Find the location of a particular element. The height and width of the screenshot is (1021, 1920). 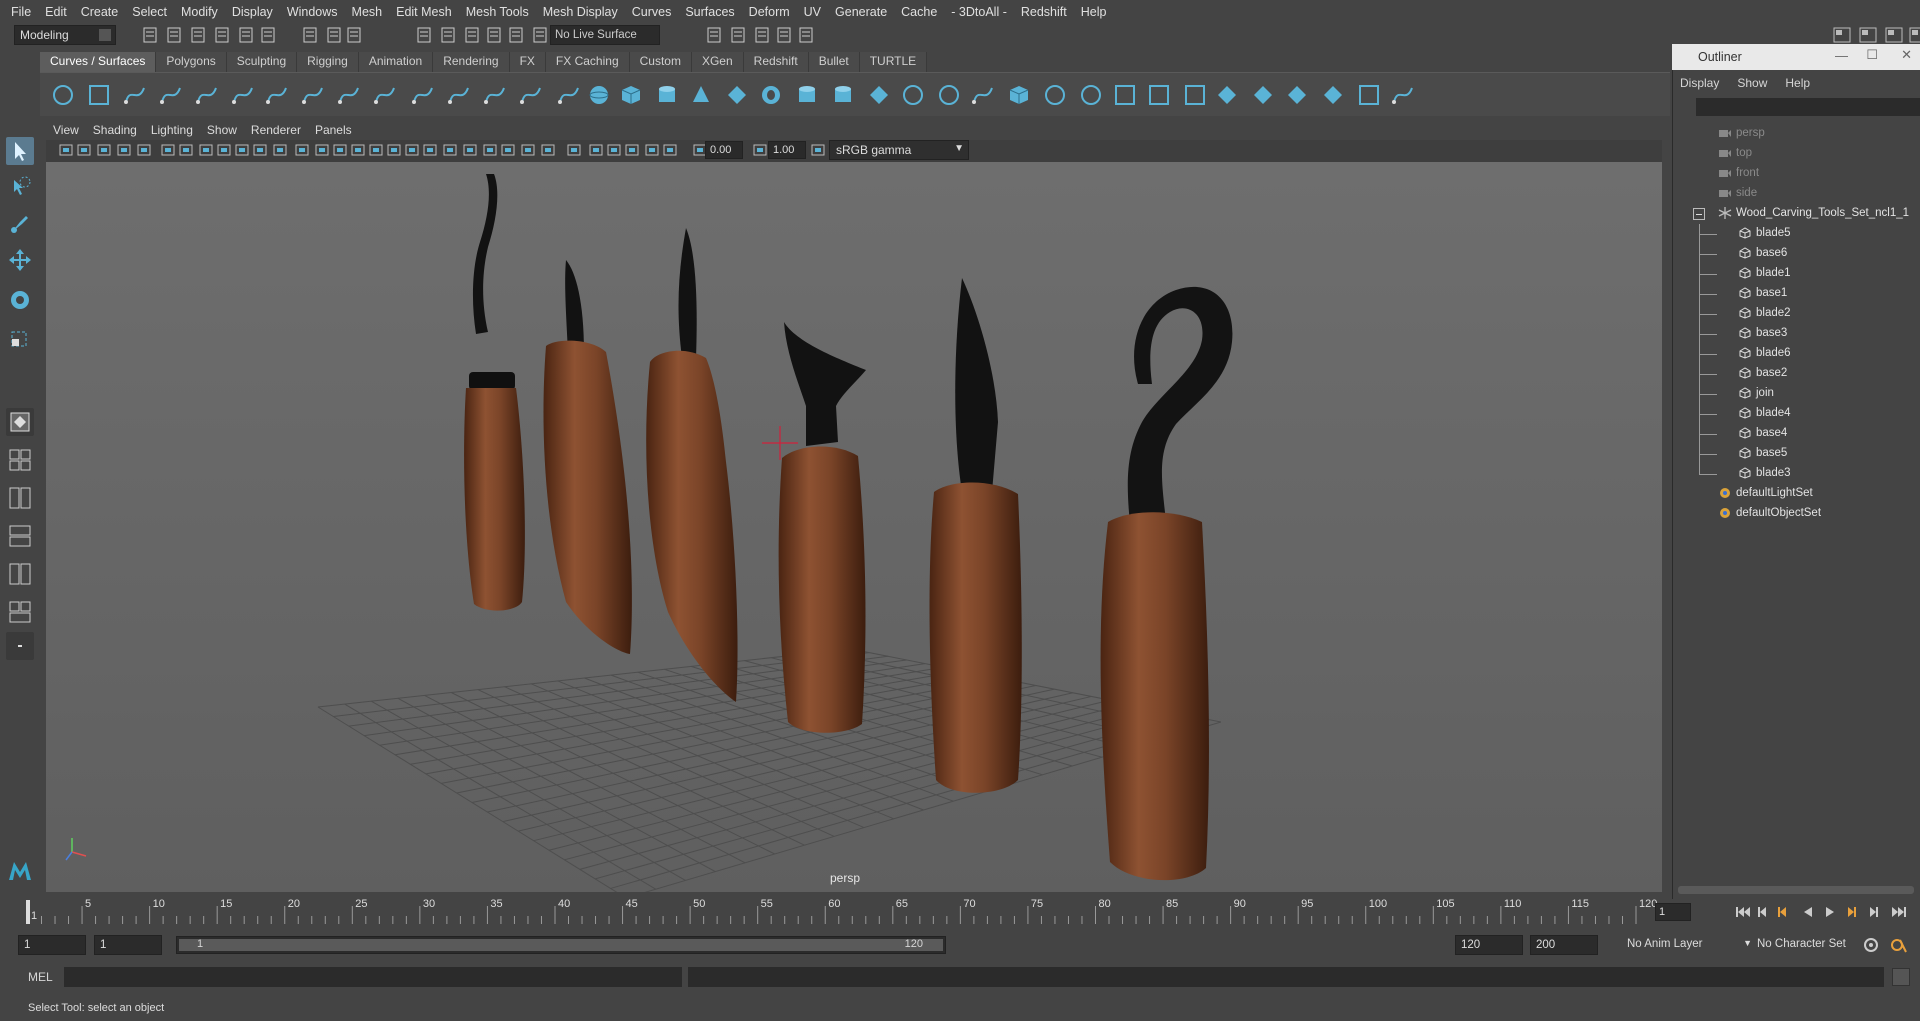

playback-start-field: 1 is located at coordinates (128, 945).